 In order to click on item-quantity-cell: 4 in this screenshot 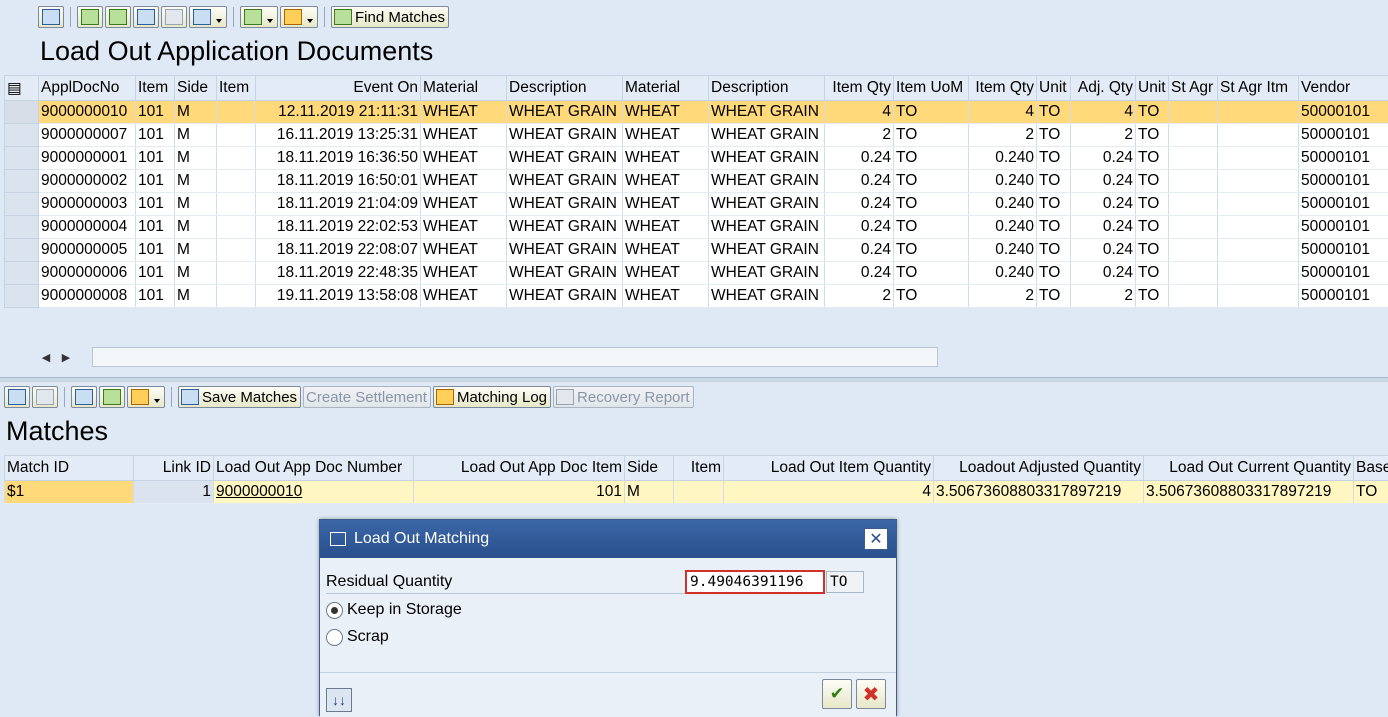, I will do `click(829, 492)`.